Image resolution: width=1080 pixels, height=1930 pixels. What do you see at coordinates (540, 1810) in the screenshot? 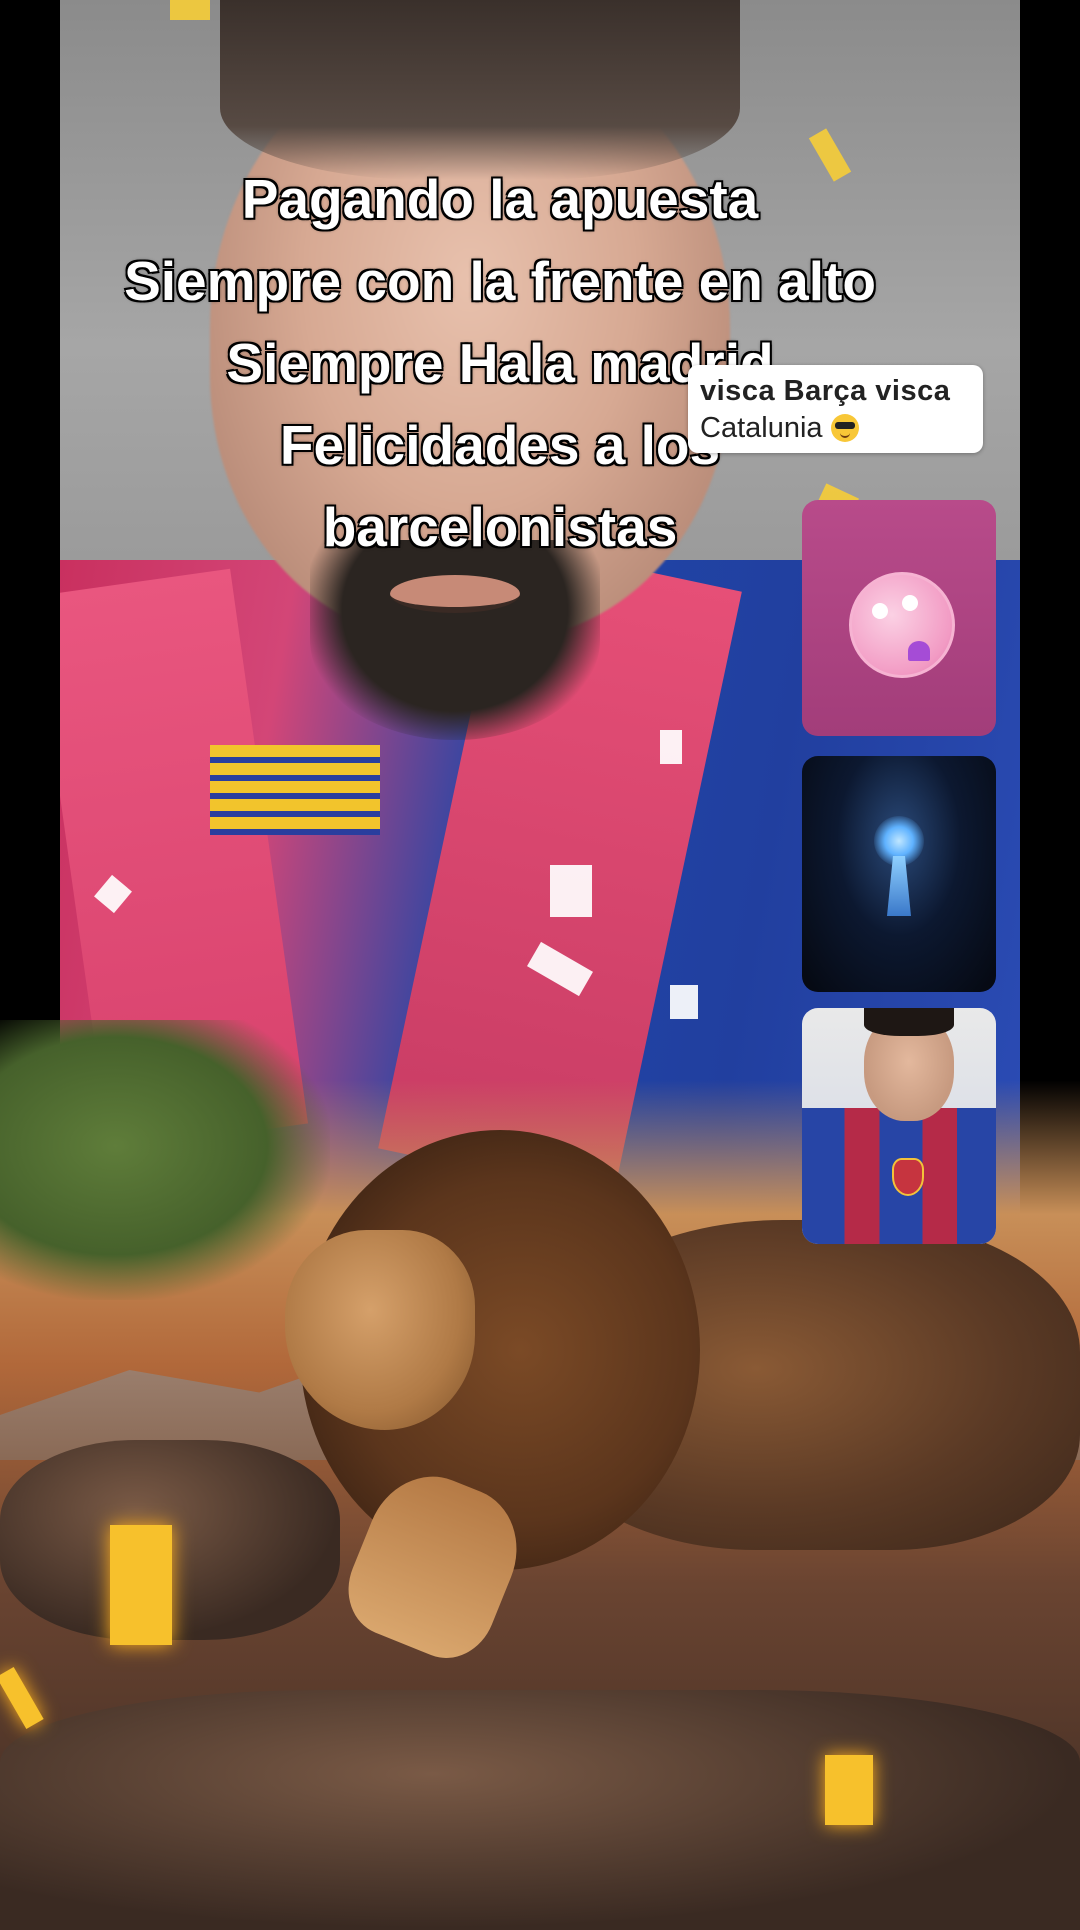
I see `ground-rock` at bounding box center [540, 1810].